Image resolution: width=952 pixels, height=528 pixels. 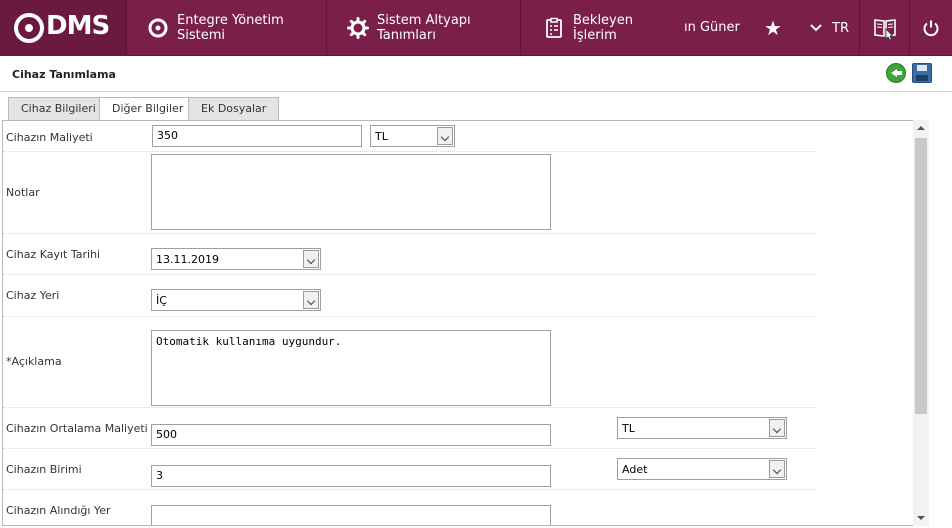 What do you see at coordinates (603, 28) in the screenshot?
I see `nav-label: Bekleyen İşlerim` at bounding box center [603, 28].